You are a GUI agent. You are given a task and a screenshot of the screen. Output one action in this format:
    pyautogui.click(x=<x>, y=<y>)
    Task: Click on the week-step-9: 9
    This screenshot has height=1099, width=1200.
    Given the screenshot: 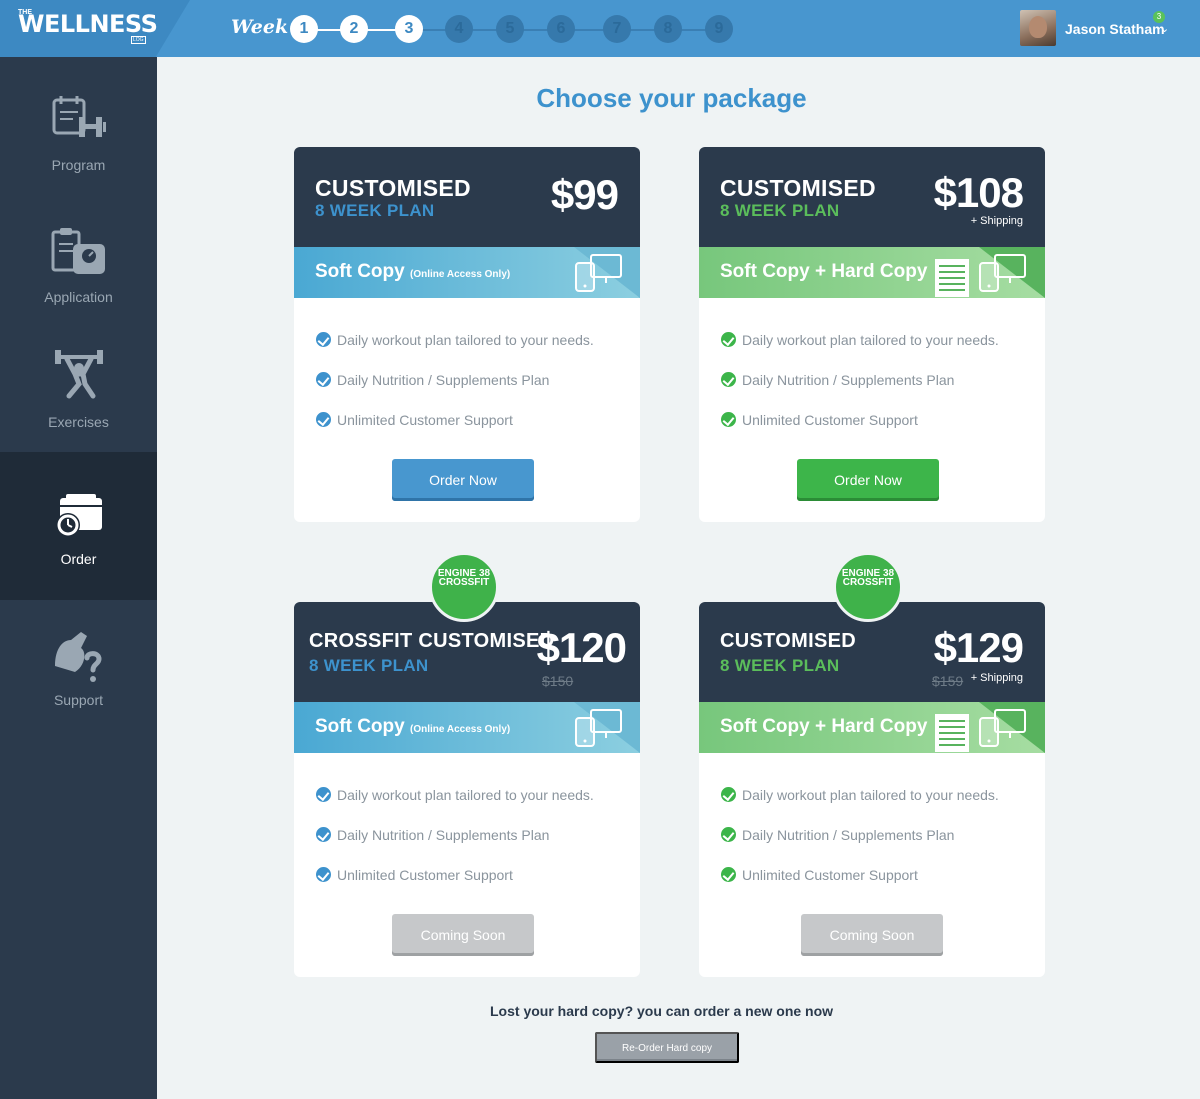 What is the action you would take?
    pyautogui.click(x=719, y=29)
    